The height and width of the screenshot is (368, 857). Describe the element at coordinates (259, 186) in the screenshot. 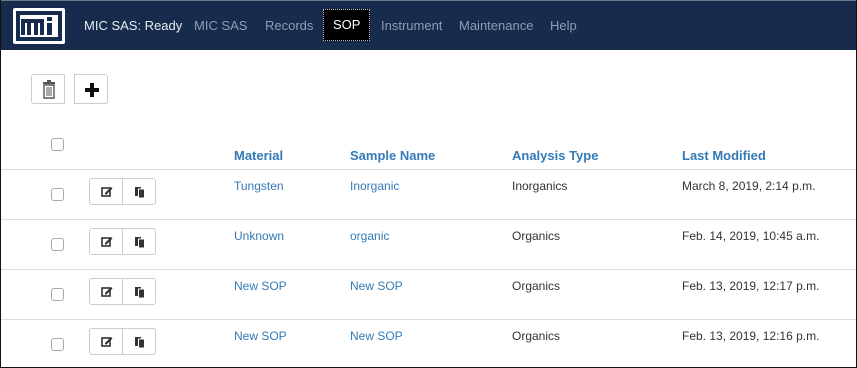

I see `cell-material: Tungsten` at that location.